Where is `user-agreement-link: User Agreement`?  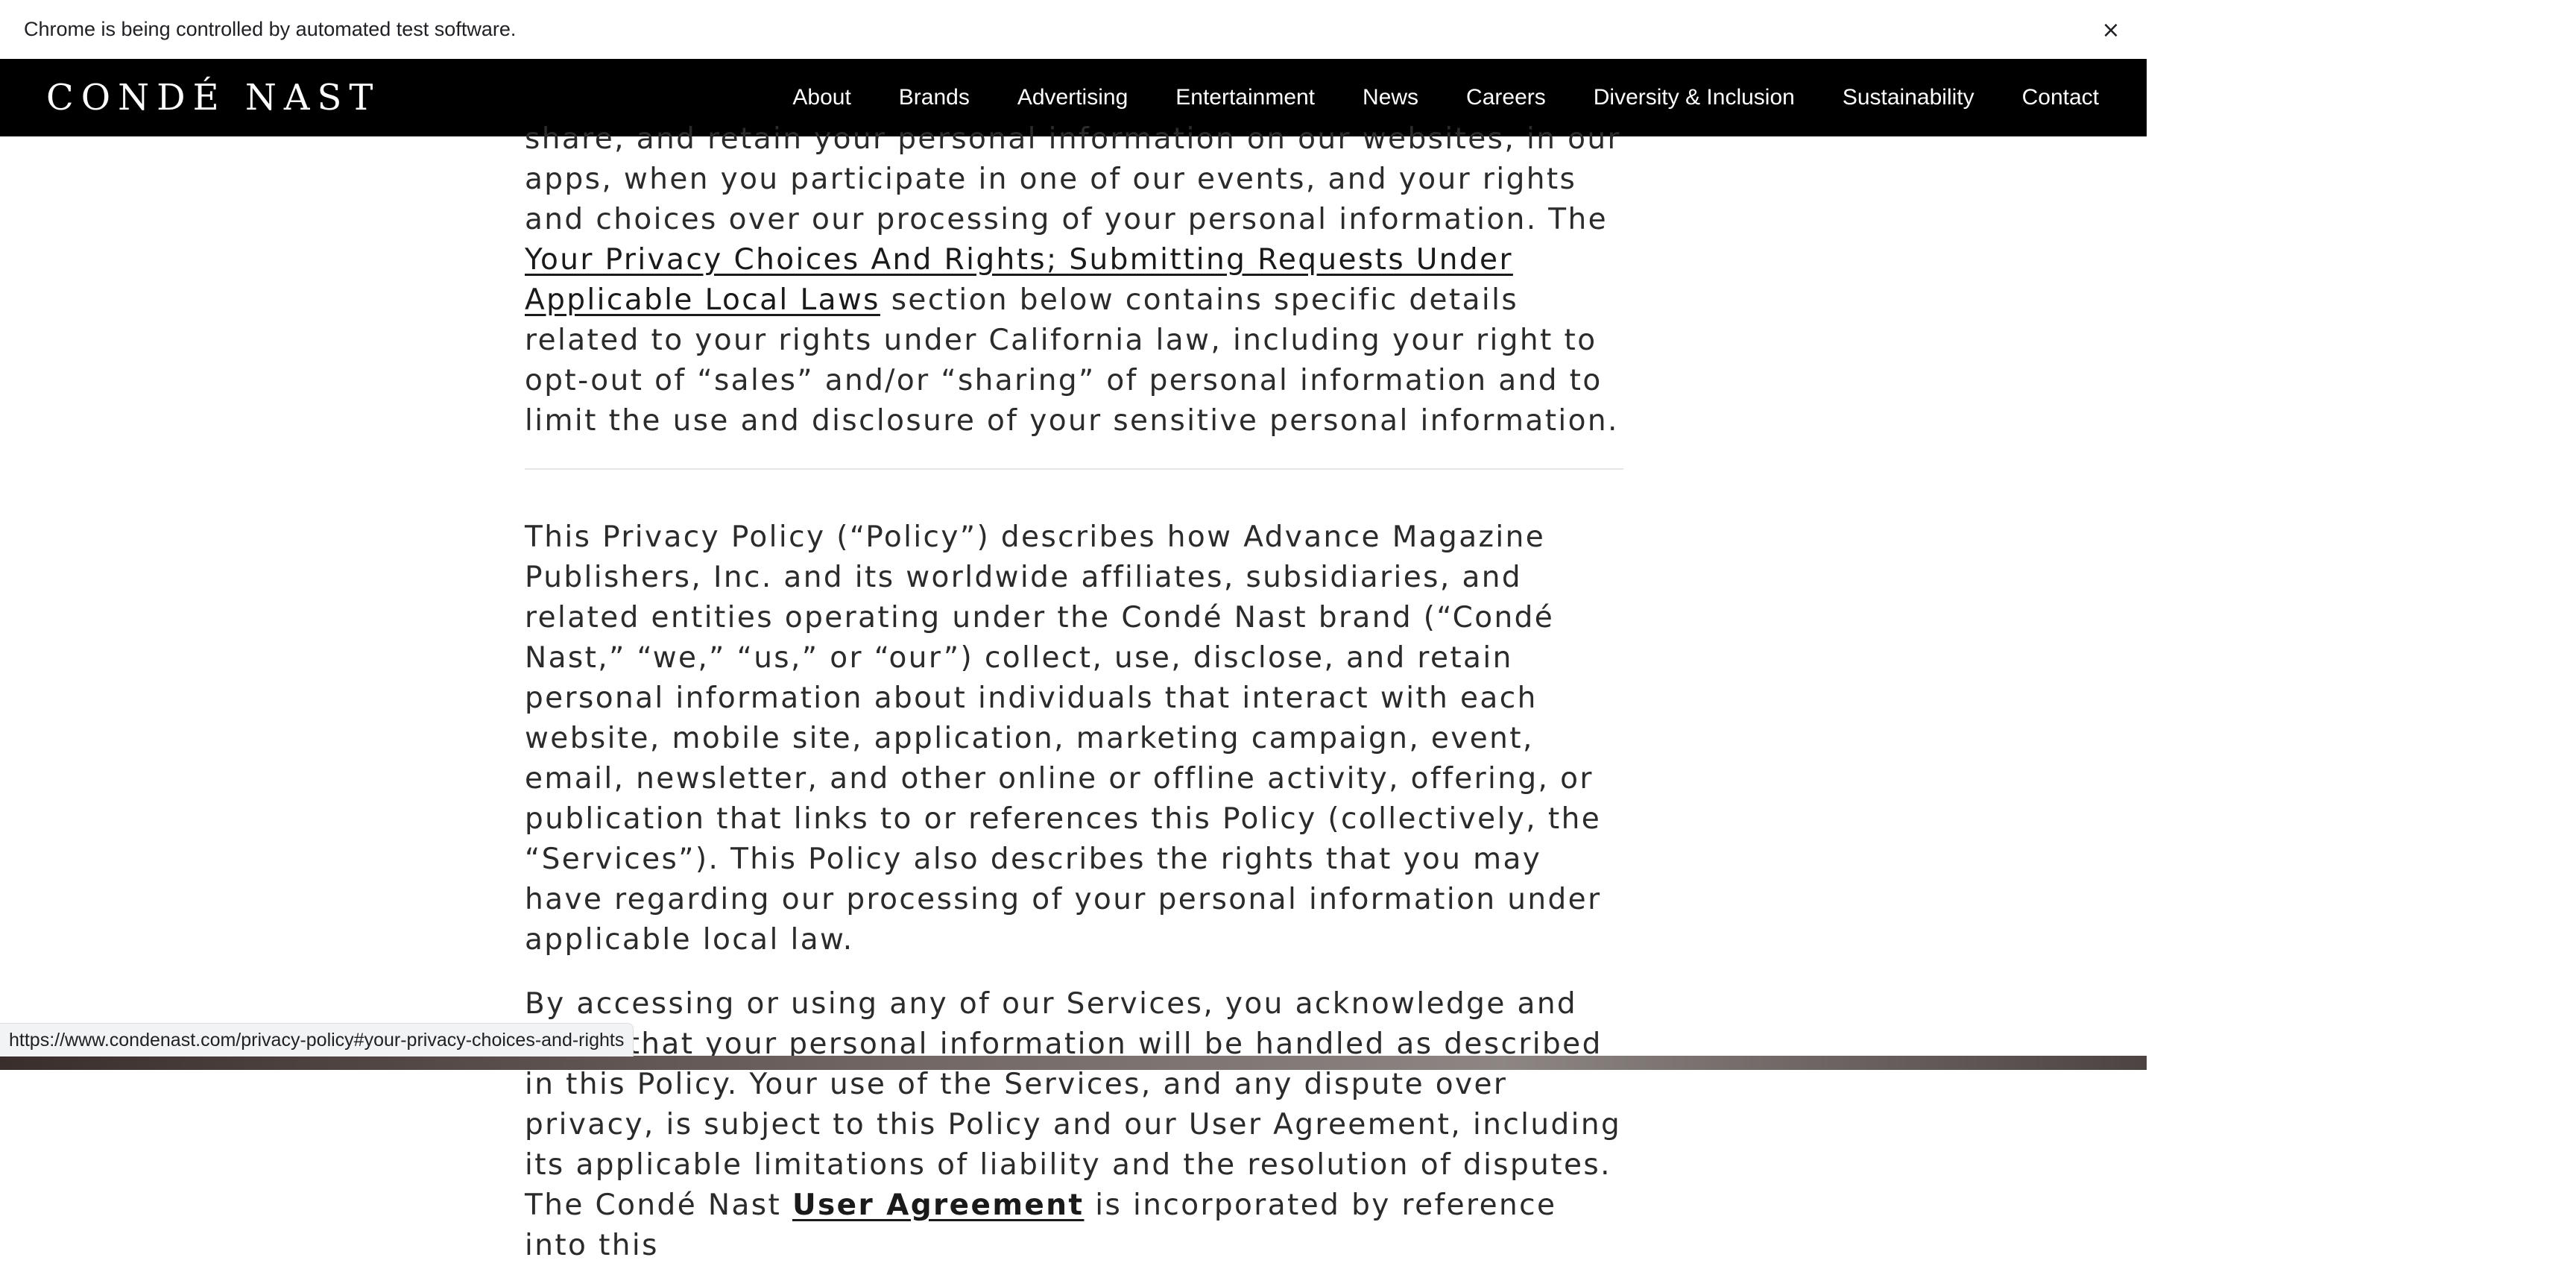 user-agreement-link: User Agreement is located at coordinates (938, 1205).